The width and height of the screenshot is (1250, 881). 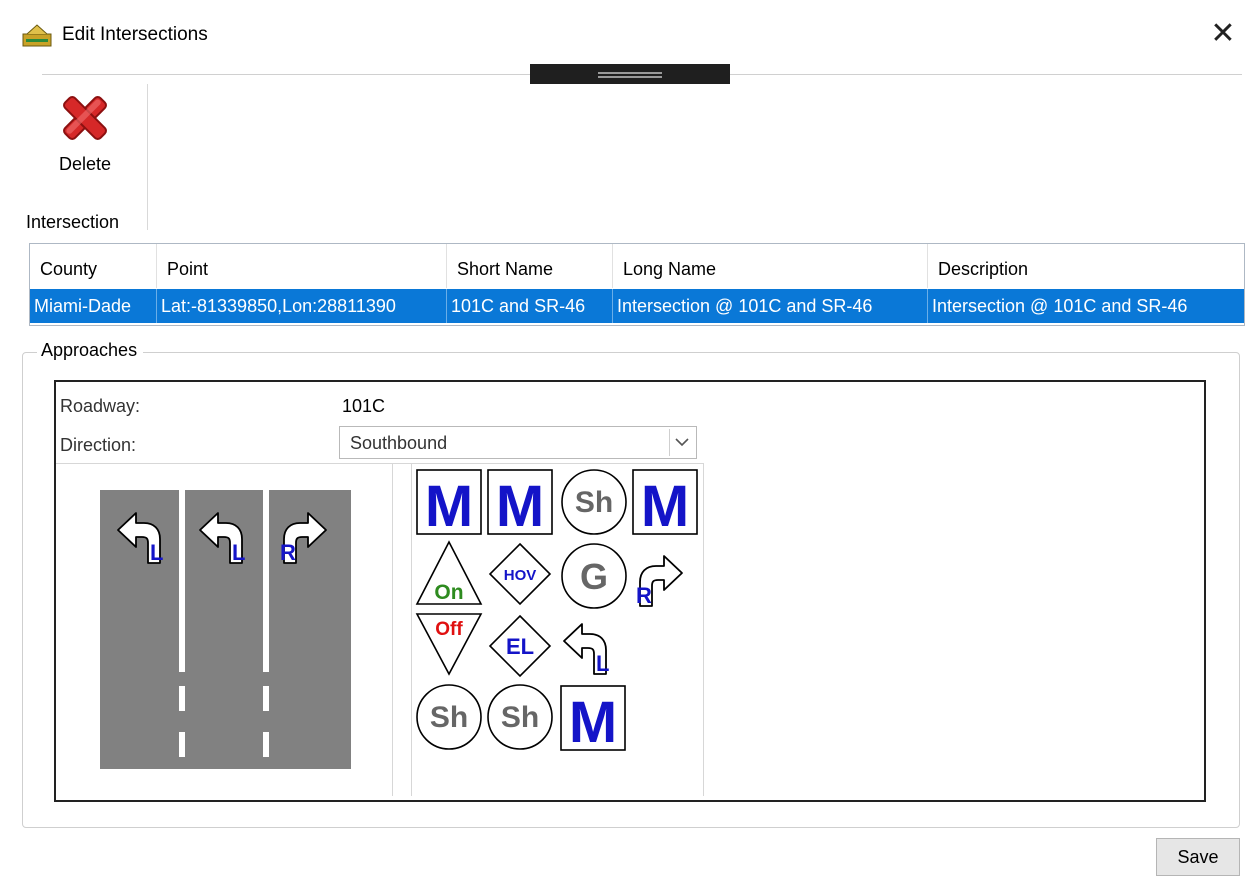 What do you see at coordinates (681, 442) in the screenshot?
I see `chevron-down-icon` at bounding box center [681, 442].